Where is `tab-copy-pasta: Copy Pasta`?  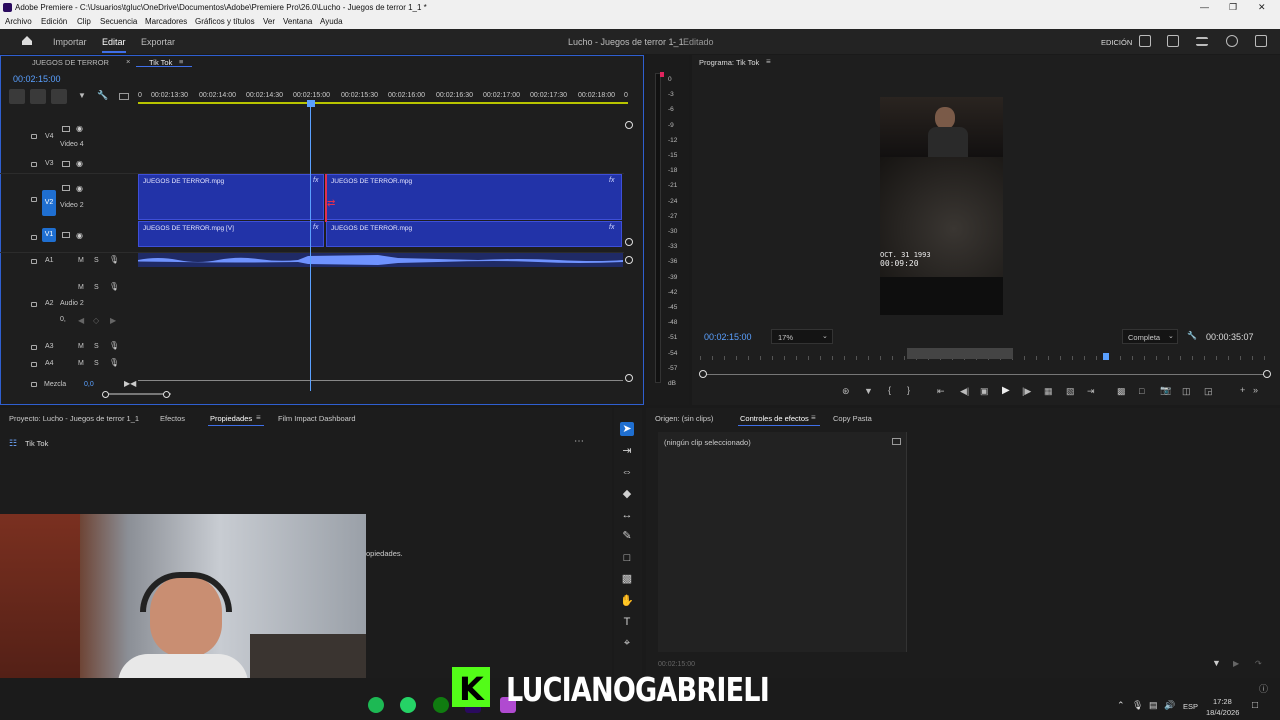
tab-copy-pasta: Copy Pasta is located at coordinates (852, 418).